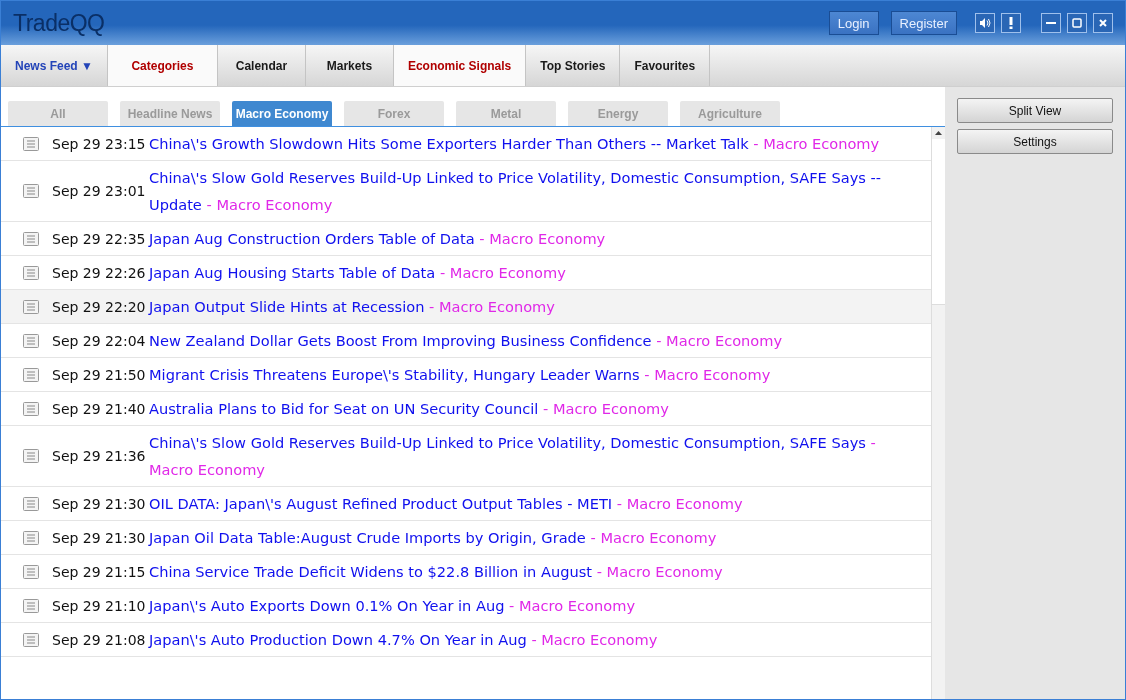 This screenshot has height=700, width=1126. Describe the element at coordinates (519, 605) in the screenshot. I see `news-headline: Japan\'s Auto Exports Down 0.1% On Year in Aug - Macro Economy` at that location.